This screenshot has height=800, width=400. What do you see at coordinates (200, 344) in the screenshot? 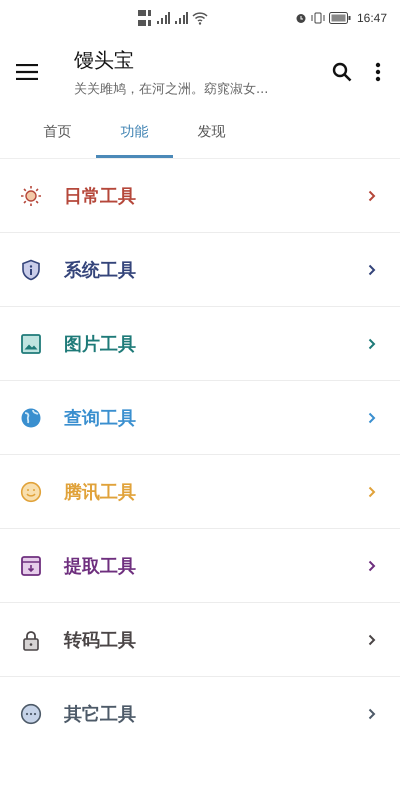
I see `tool-row: 图片工具` at bounding box center [200, 344].